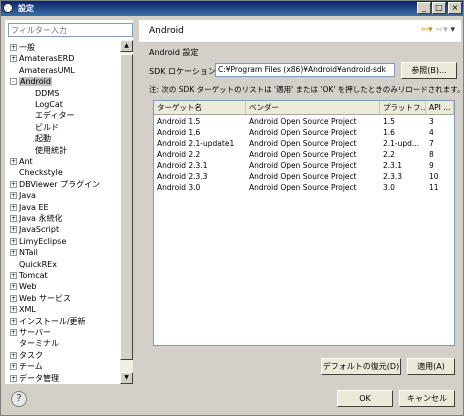 The width and height of the screenshot is (464, 416). Describe the element at coordinates (34, 378) in the screenshot. I see `tree-item: + データ管理` at that location.